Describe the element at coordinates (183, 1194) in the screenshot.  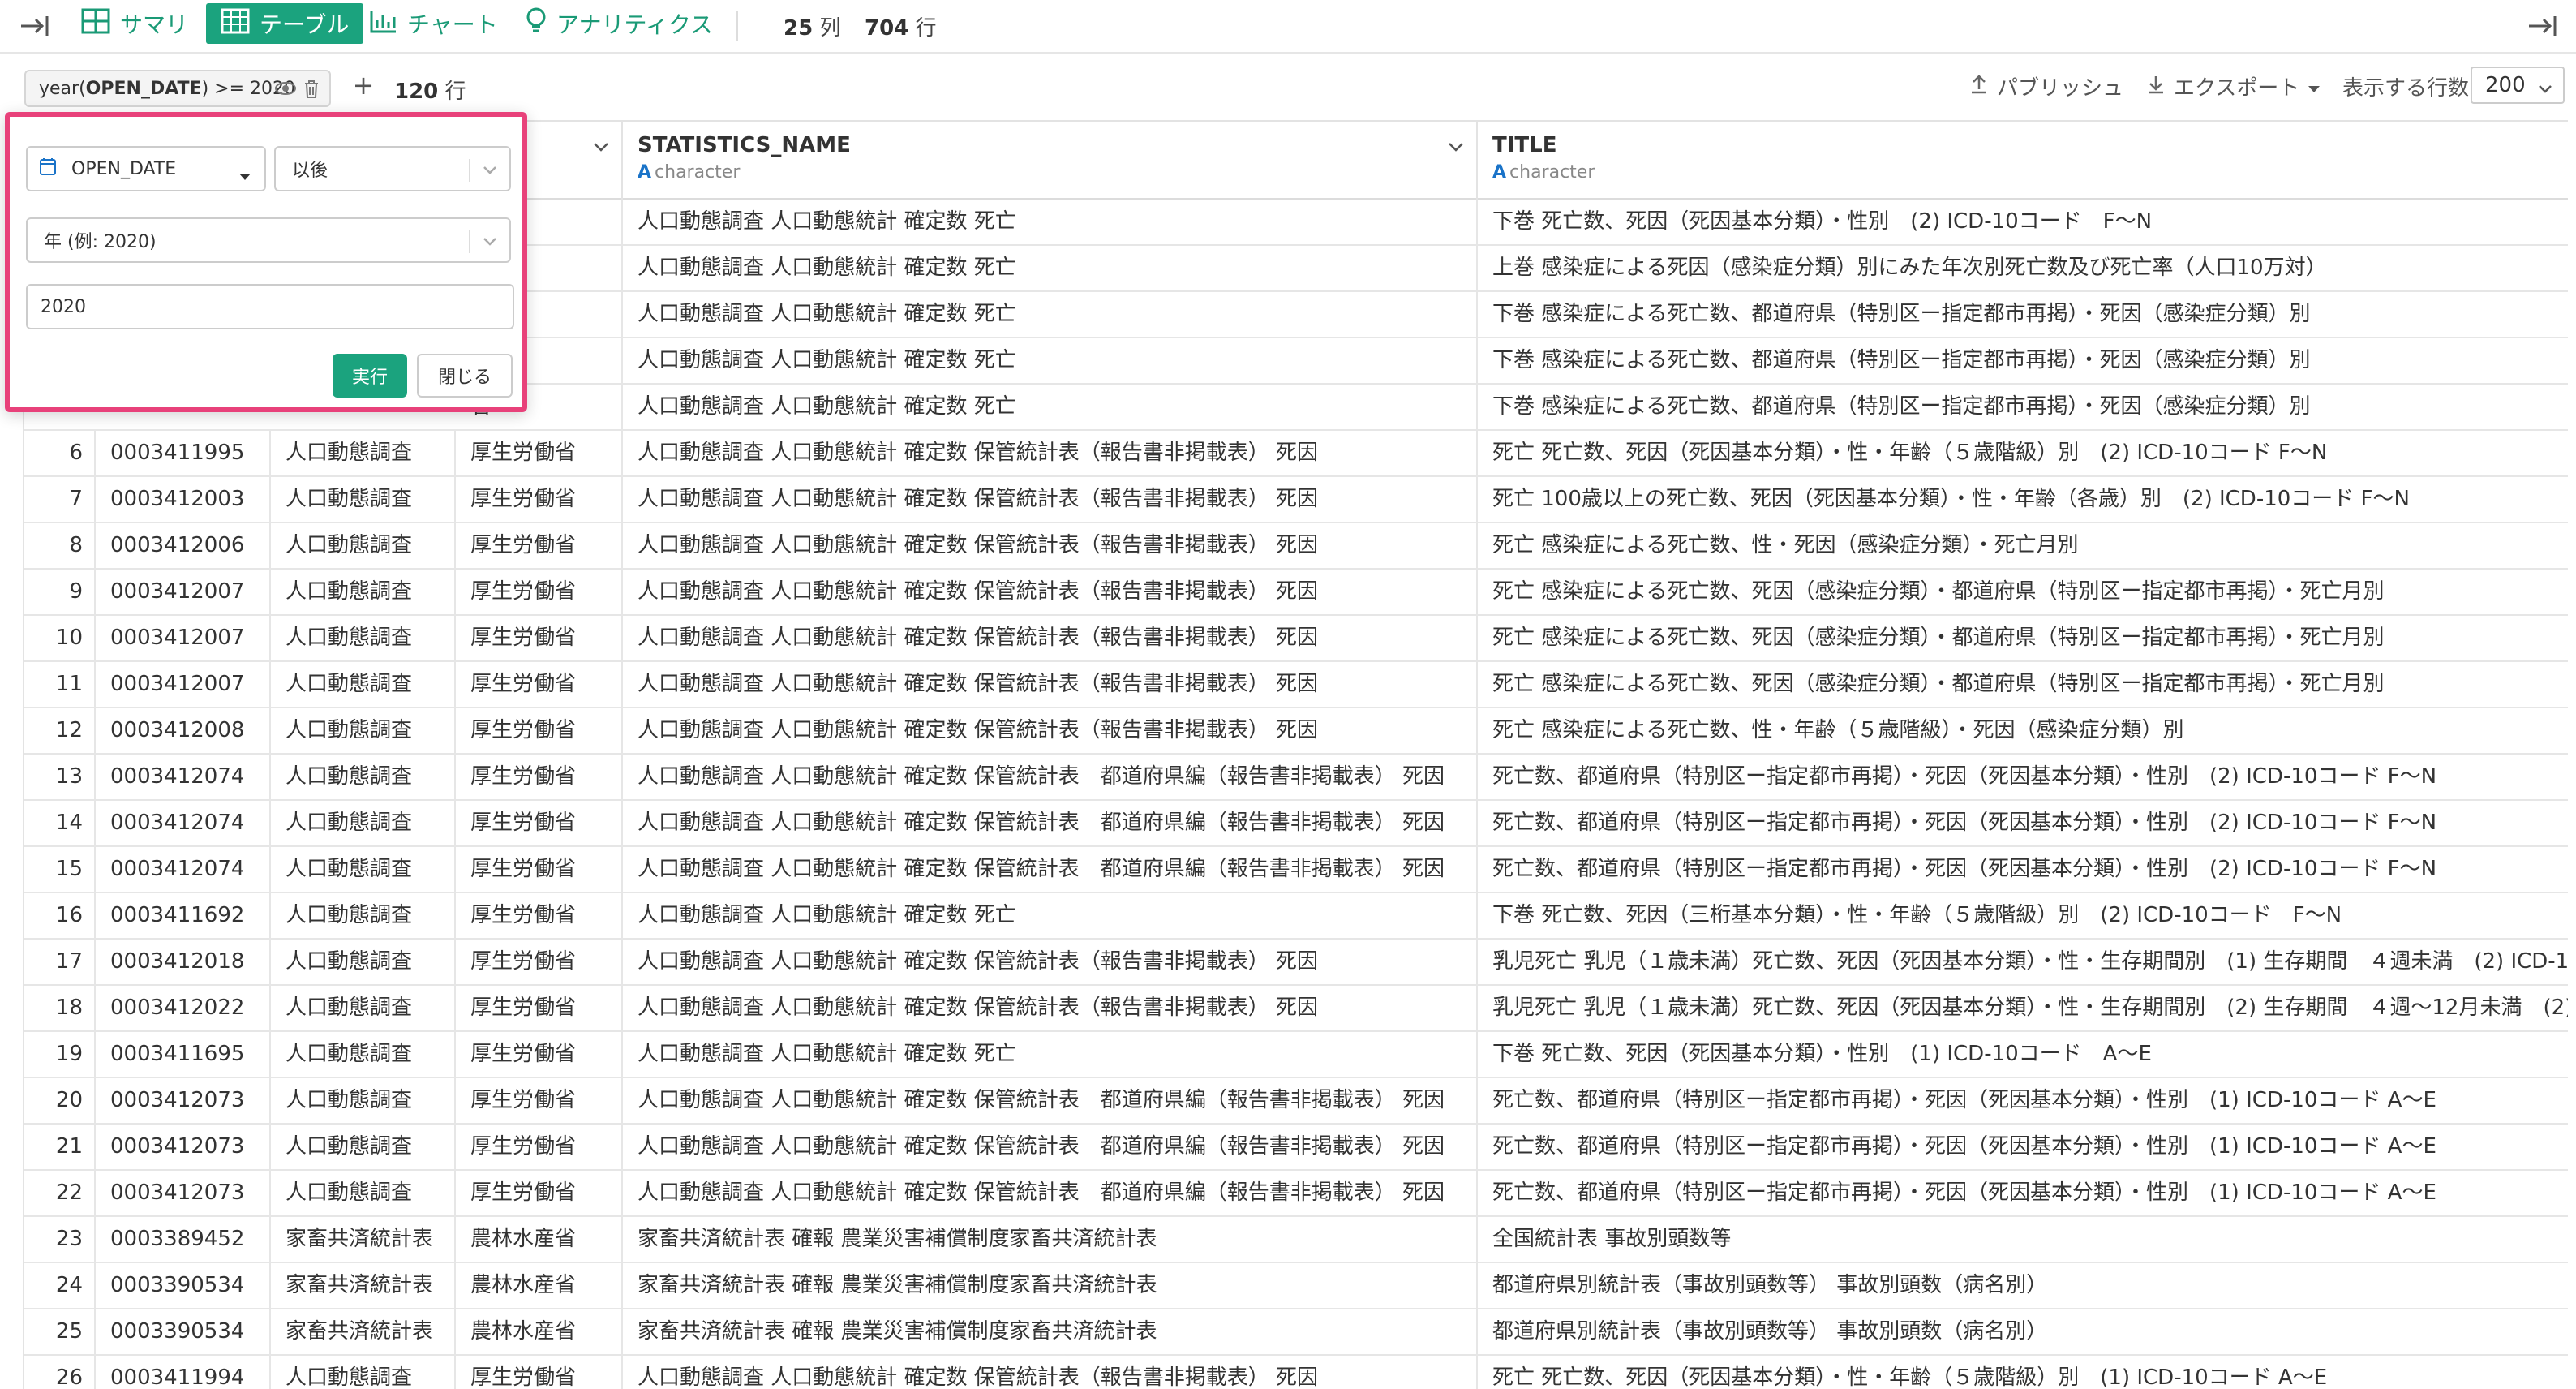
I see `cell-id: 0003412073` at that location.